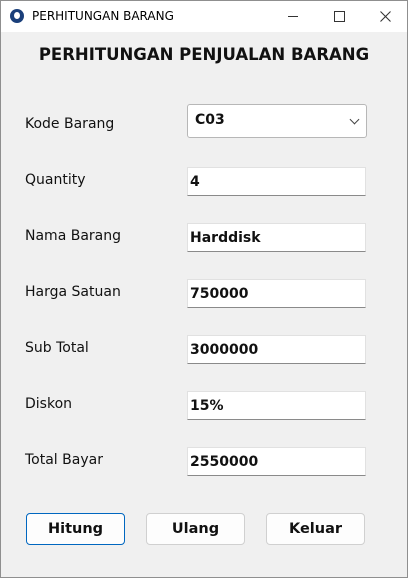  What do you see at coordinates (224, 462) in the screenshot?
I see `total-bayar-value: 2550000` at bounding box center [224, 462].